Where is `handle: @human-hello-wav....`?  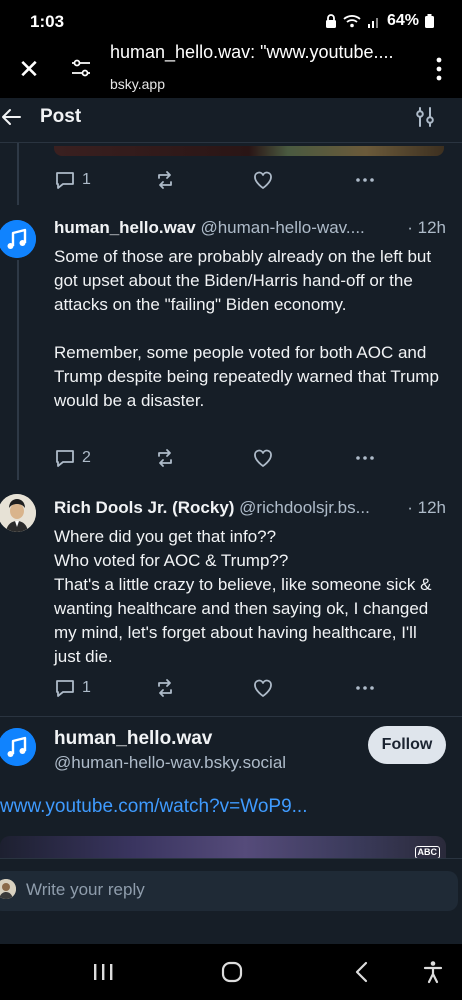
handle: @human-hello-wav.... is located at coordinates (282, 227).